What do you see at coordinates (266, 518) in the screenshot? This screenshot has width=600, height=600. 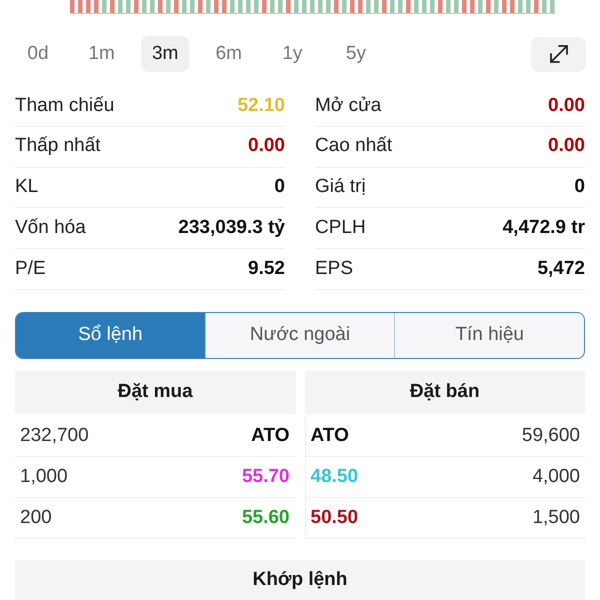 I see `bid-price: 55.60` at bounding box center [266, 518].